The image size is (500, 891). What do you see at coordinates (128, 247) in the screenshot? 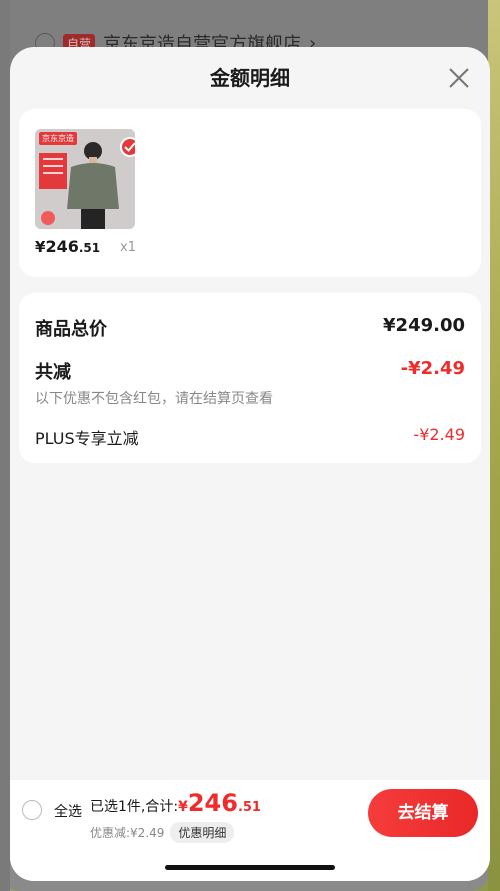
I see `product-quantity: x1` at bounding box center [128, 247].